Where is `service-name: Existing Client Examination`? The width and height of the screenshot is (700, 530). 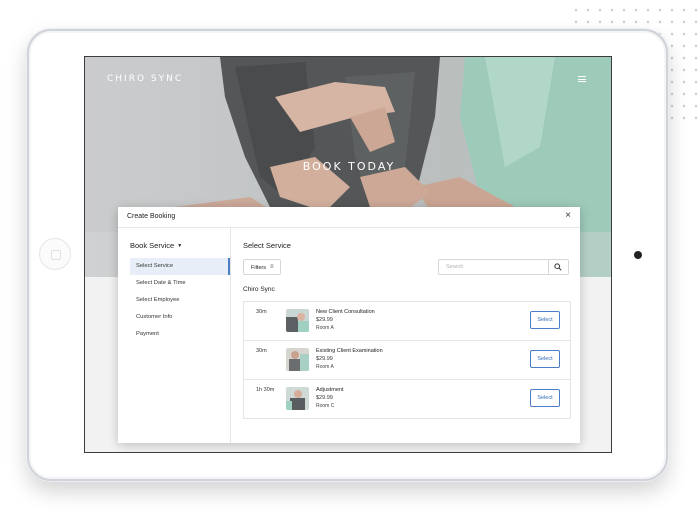 service-name: Existing Client Examination is located at coordinates (349, 351).